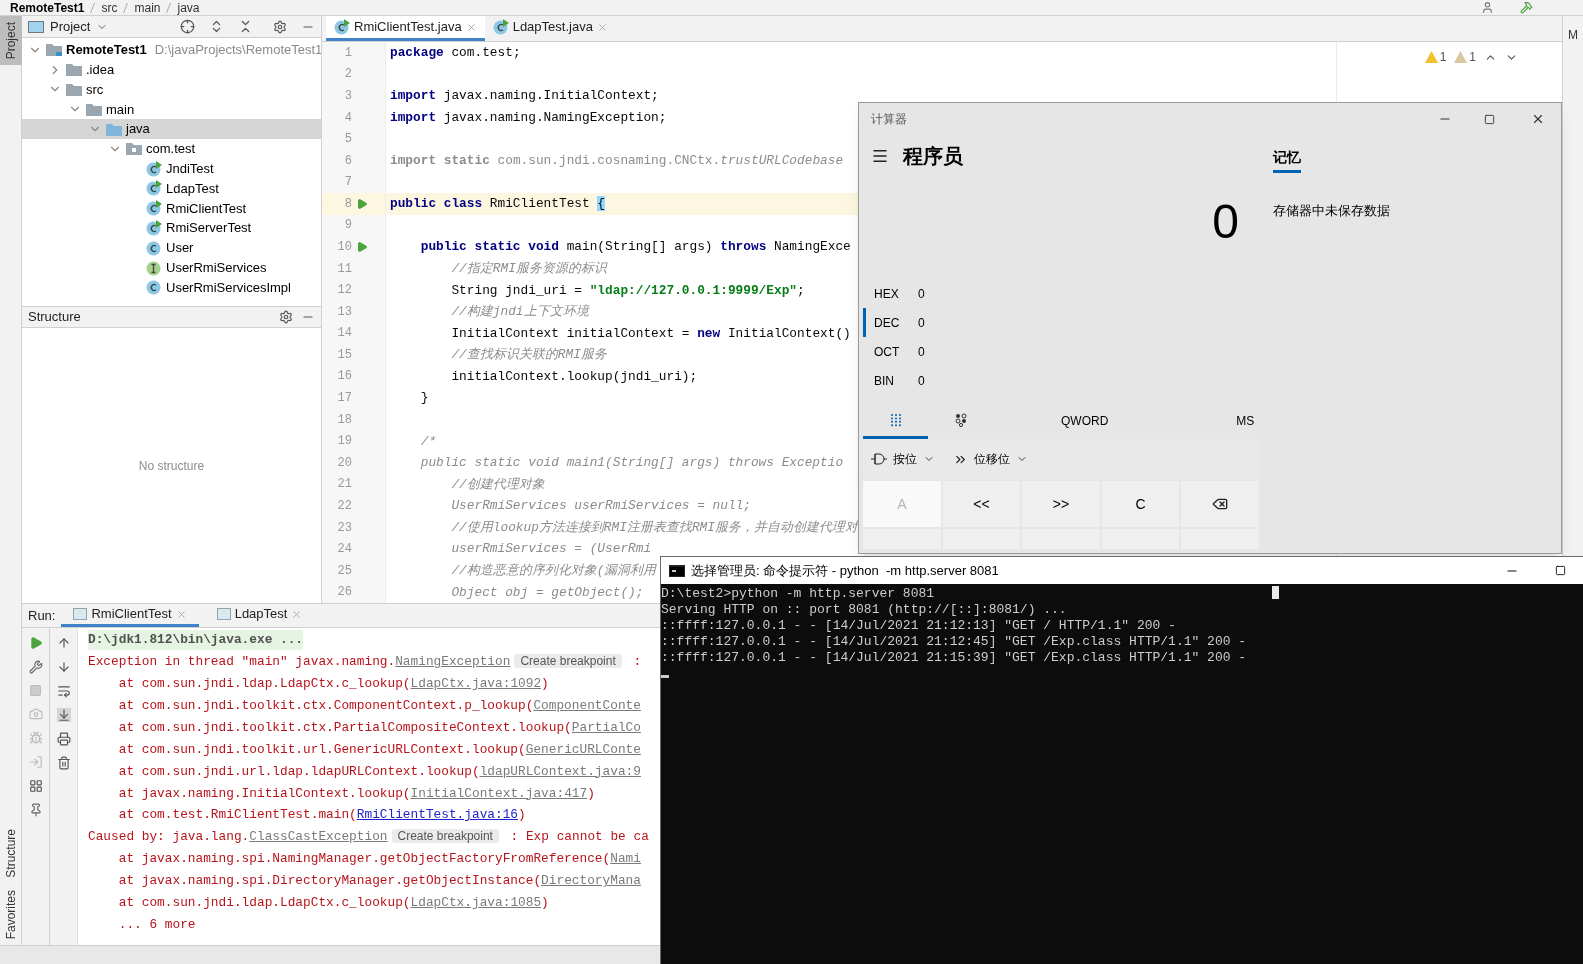 The image size is (1583, 964). I want to click on camera-icon, so click(35, 714).